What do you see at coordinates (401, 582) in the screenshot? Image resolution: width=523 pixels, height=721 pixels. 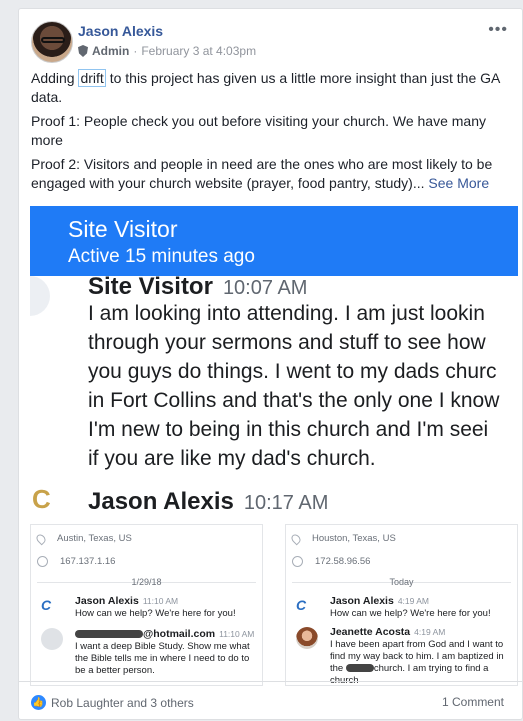 I see `date-label: Today` at bounding box center [401, 582].